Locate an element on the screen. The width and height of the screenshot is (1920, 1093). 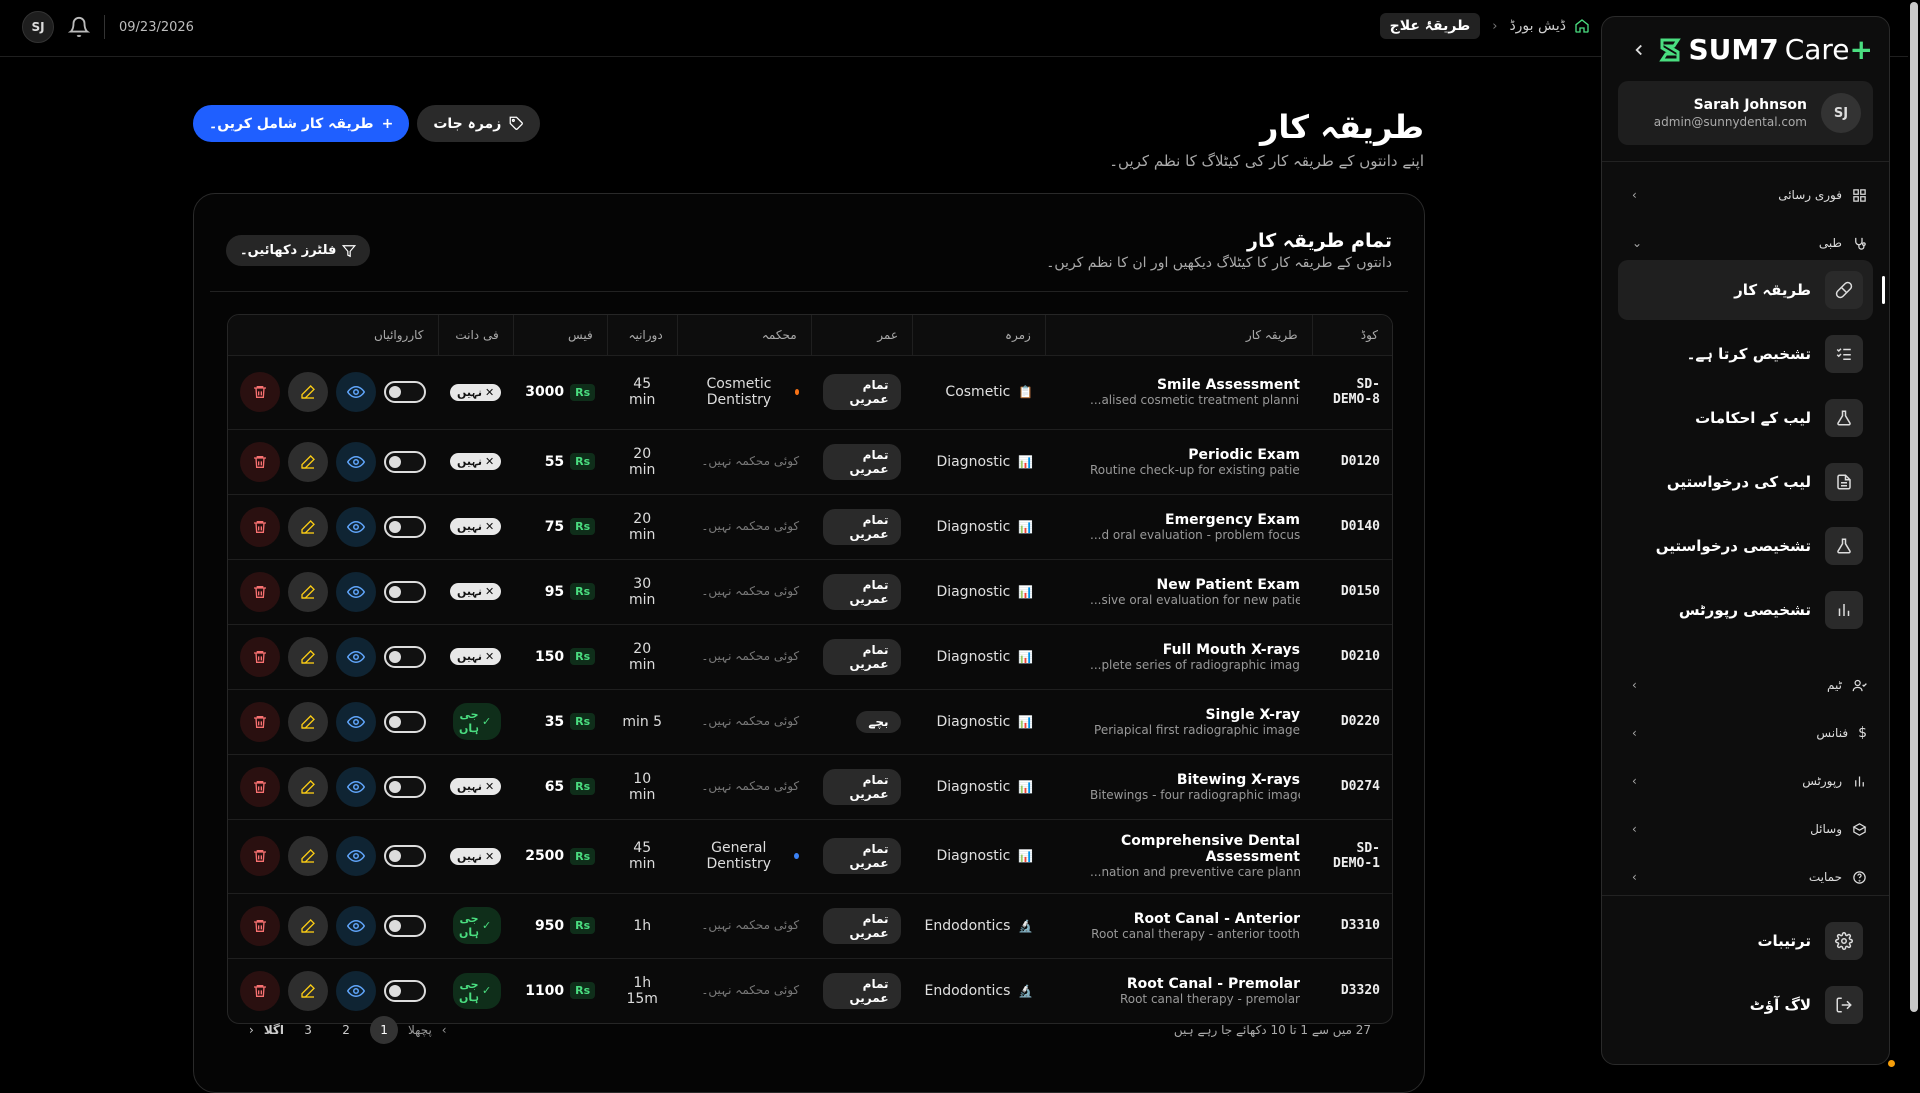
settings-button: ترتیبات is located at coordinates (1745, 941).